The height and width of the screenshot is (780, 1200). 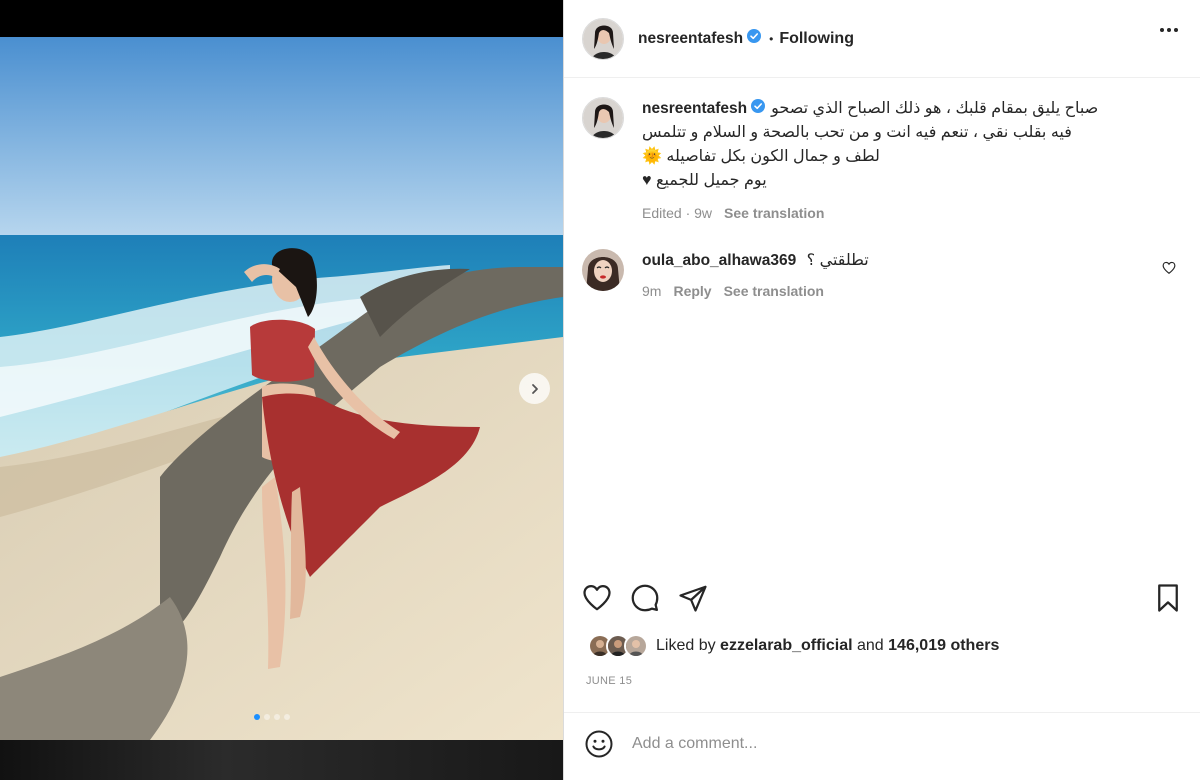 I want to click on post-header: nesreentafesh • Following, so click(x=882, y=39).